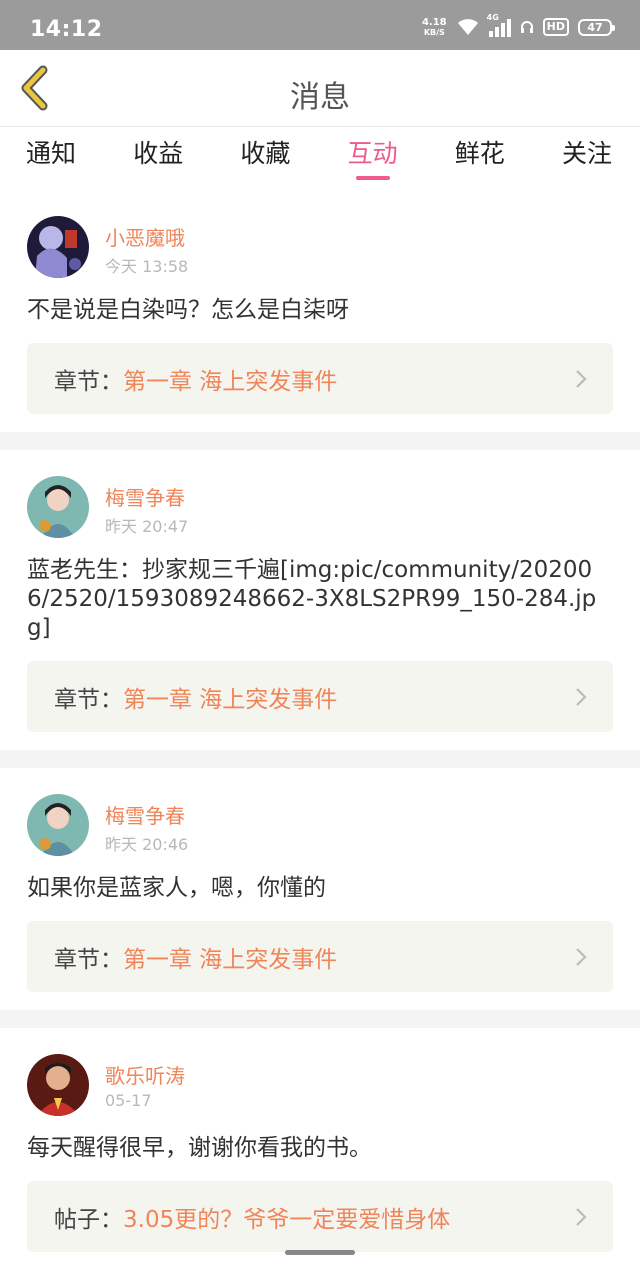  Describe the element at coordinates (147, 526) in the screenshot. I see `message-time: 昨天 20:47` at that location.